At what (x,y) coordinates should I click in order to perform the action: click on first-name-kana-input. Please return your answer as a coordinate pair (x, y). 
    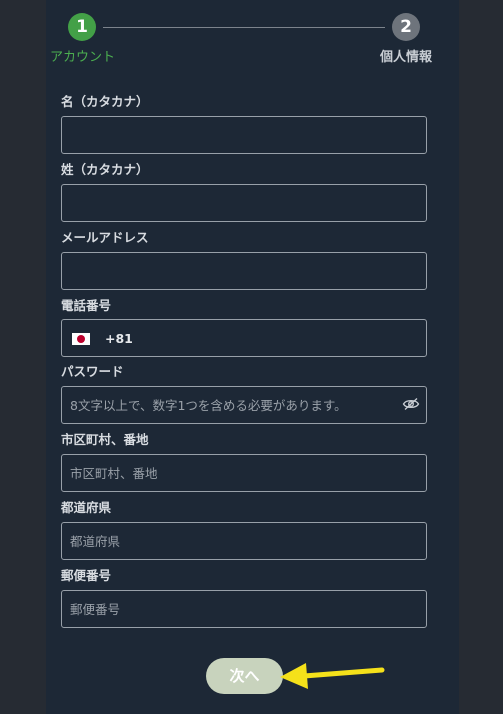
    Looking at the image, I should click on (244, 135).